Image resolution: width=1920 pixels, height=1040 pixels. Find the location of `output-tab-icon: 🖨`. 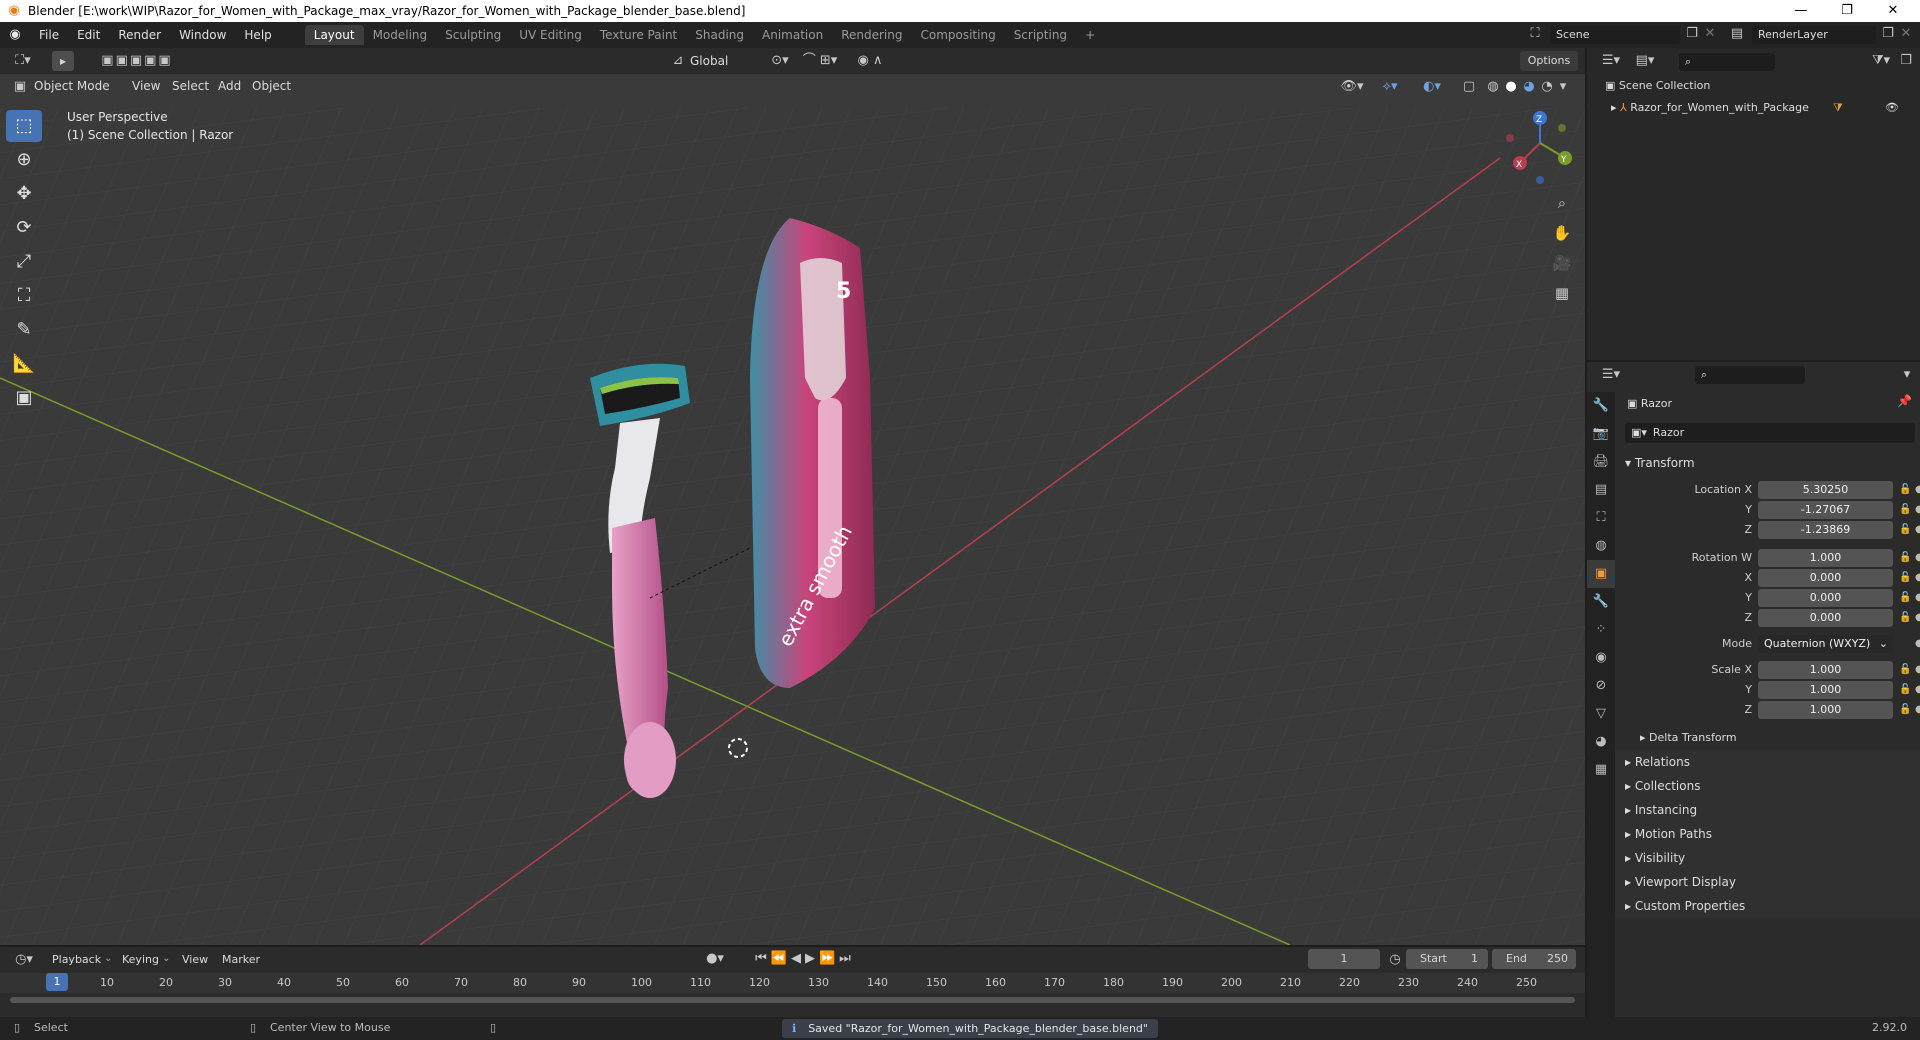

output-tab-icon: 🖨 is located at coordinates (1601, 462).